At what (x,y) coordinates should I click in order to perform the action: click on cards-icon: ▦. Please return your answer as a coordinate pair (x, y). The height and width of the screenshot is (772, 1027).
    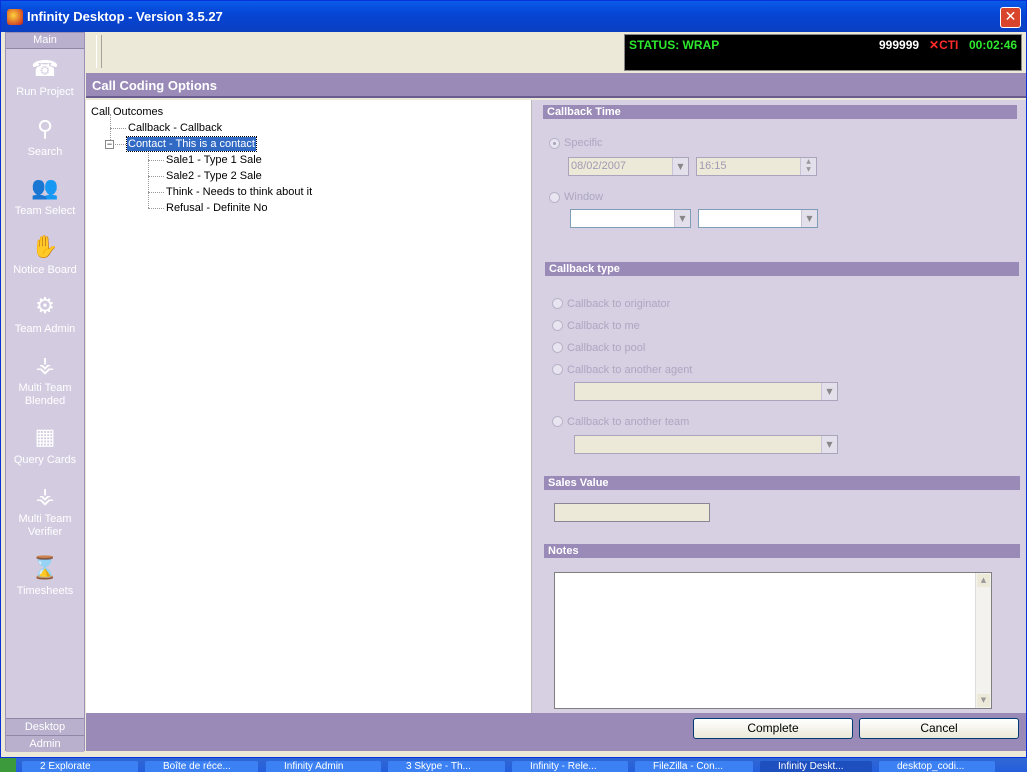
    Looking at the image, I should click on (45, 437).